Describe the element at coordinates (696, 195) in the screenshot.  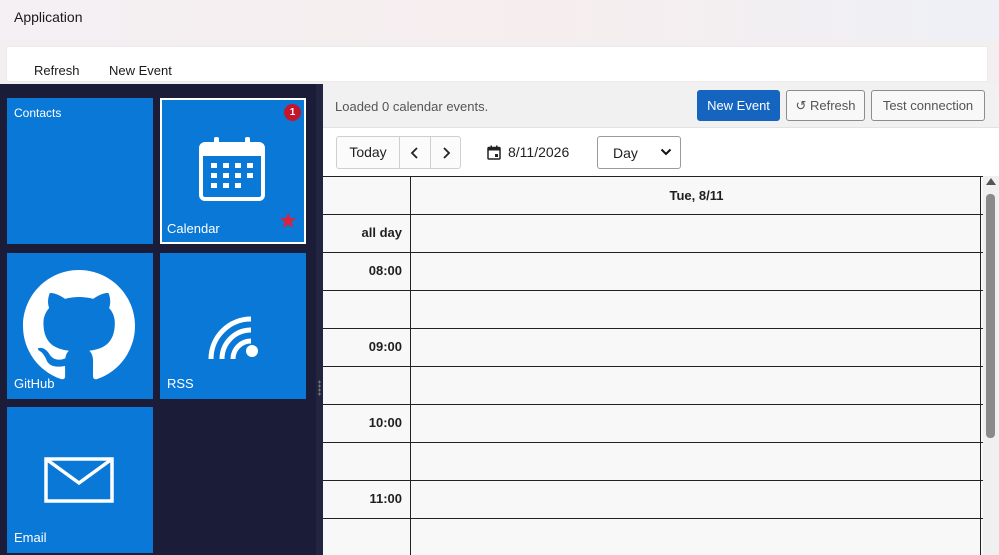
I see `day-header-label: Tue, 8/11` at that location.